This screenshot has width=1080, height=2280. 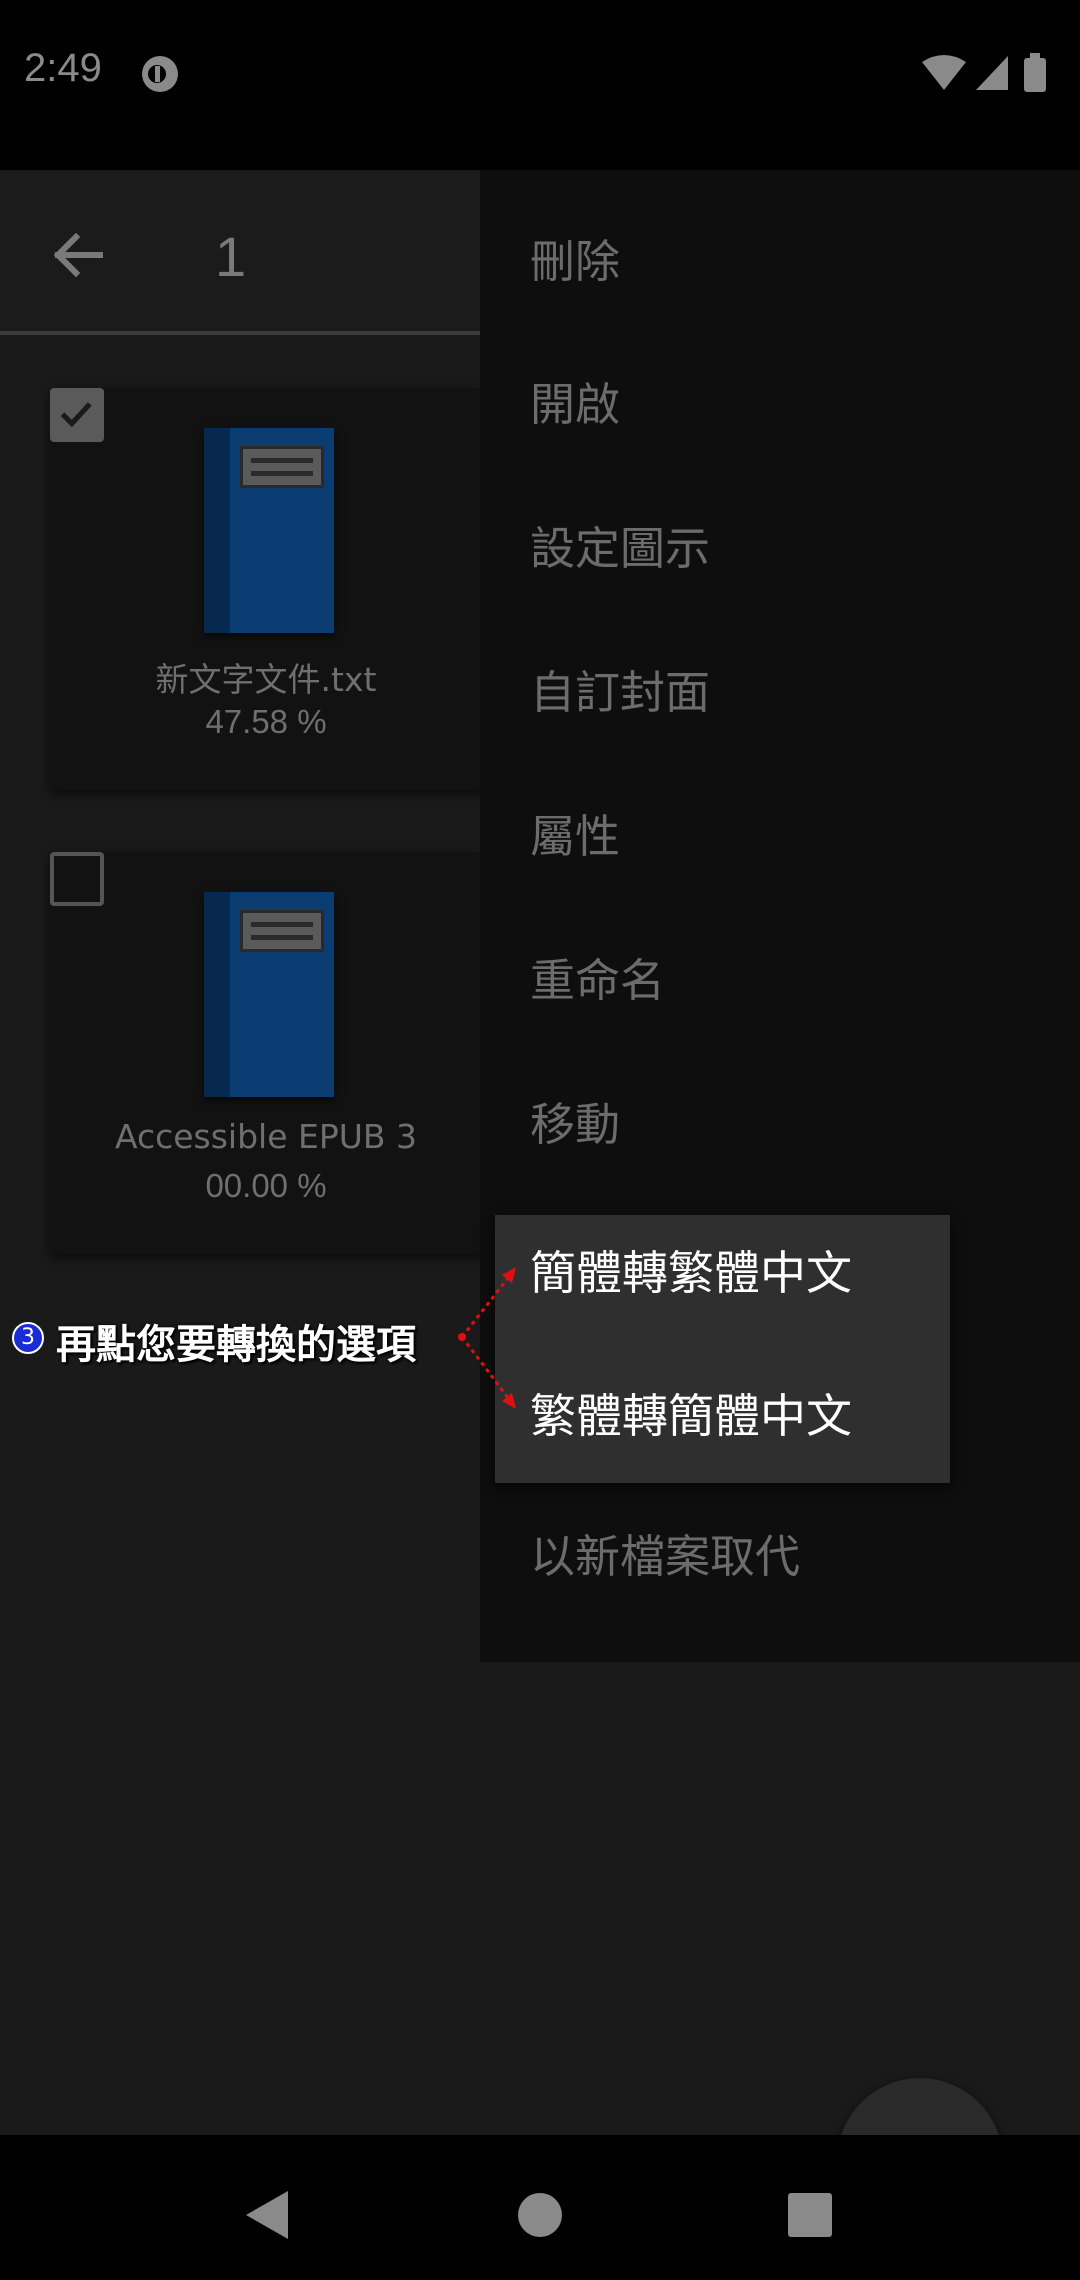 I want to click on annotation-arrows-icon, so click(x=487, y=1338).